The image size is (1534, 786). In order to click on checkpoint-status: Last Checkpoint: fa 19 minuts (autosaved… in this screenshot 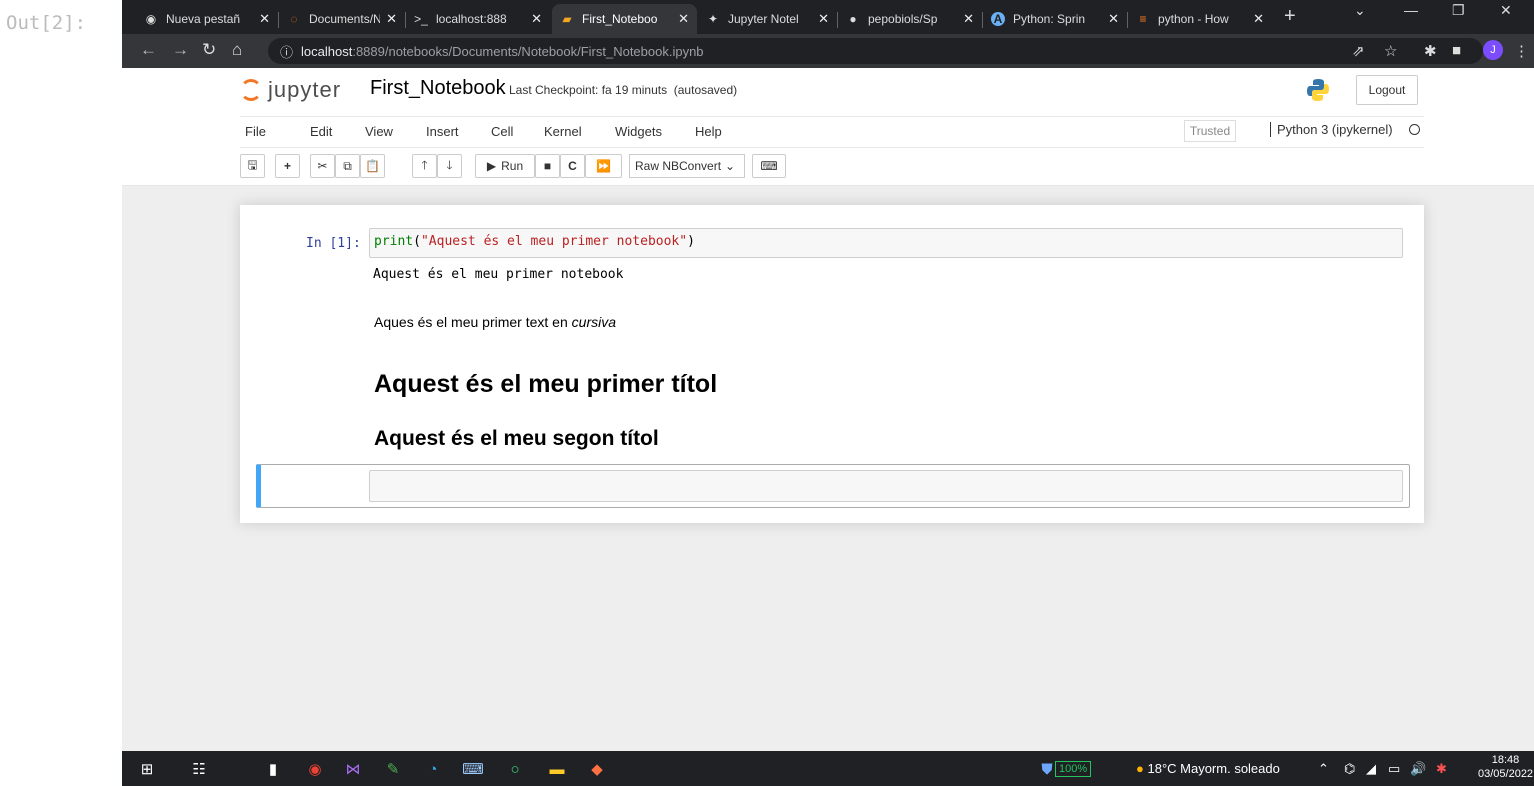, I will do `click(623, 90)`.